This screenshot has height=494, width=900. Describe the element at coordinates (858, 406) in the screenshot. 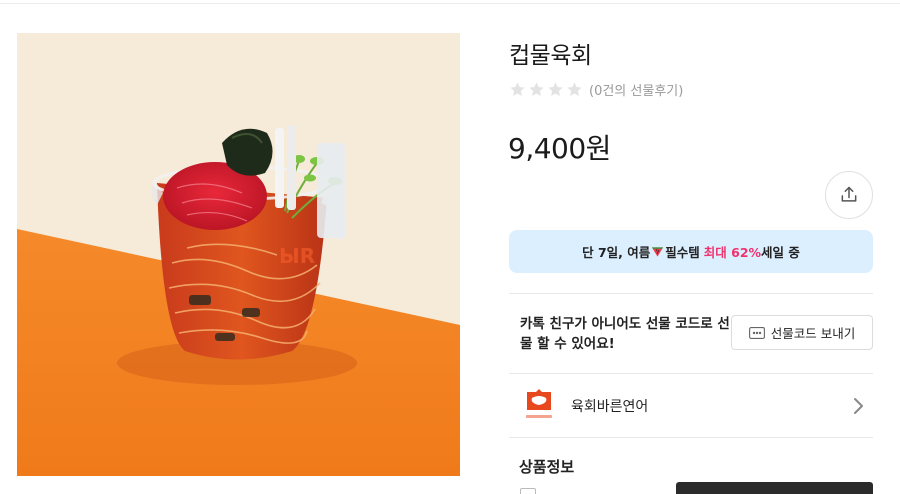

I see `chevron-right-icon` at that location.